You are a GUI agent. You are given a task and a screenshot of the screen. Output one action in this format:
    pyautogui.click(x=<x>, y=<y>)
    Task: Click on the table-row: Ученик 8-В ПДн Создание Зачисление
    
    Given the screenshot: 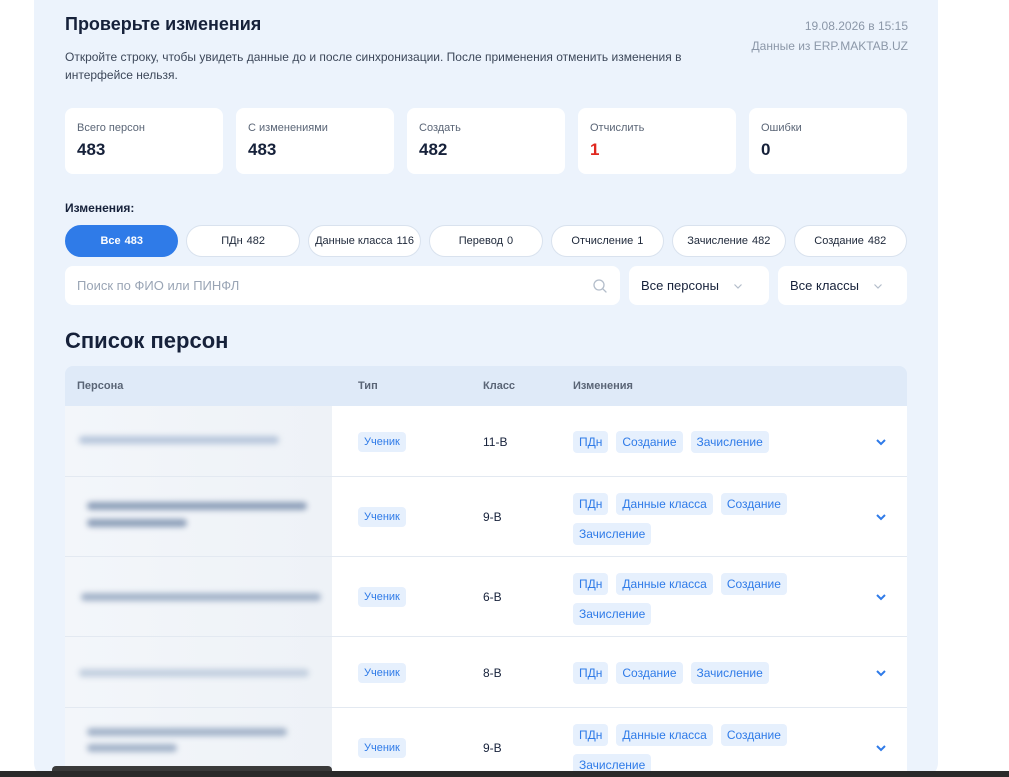 What is the action you would take?
    pyautogui.click(x=486, y=672)
    